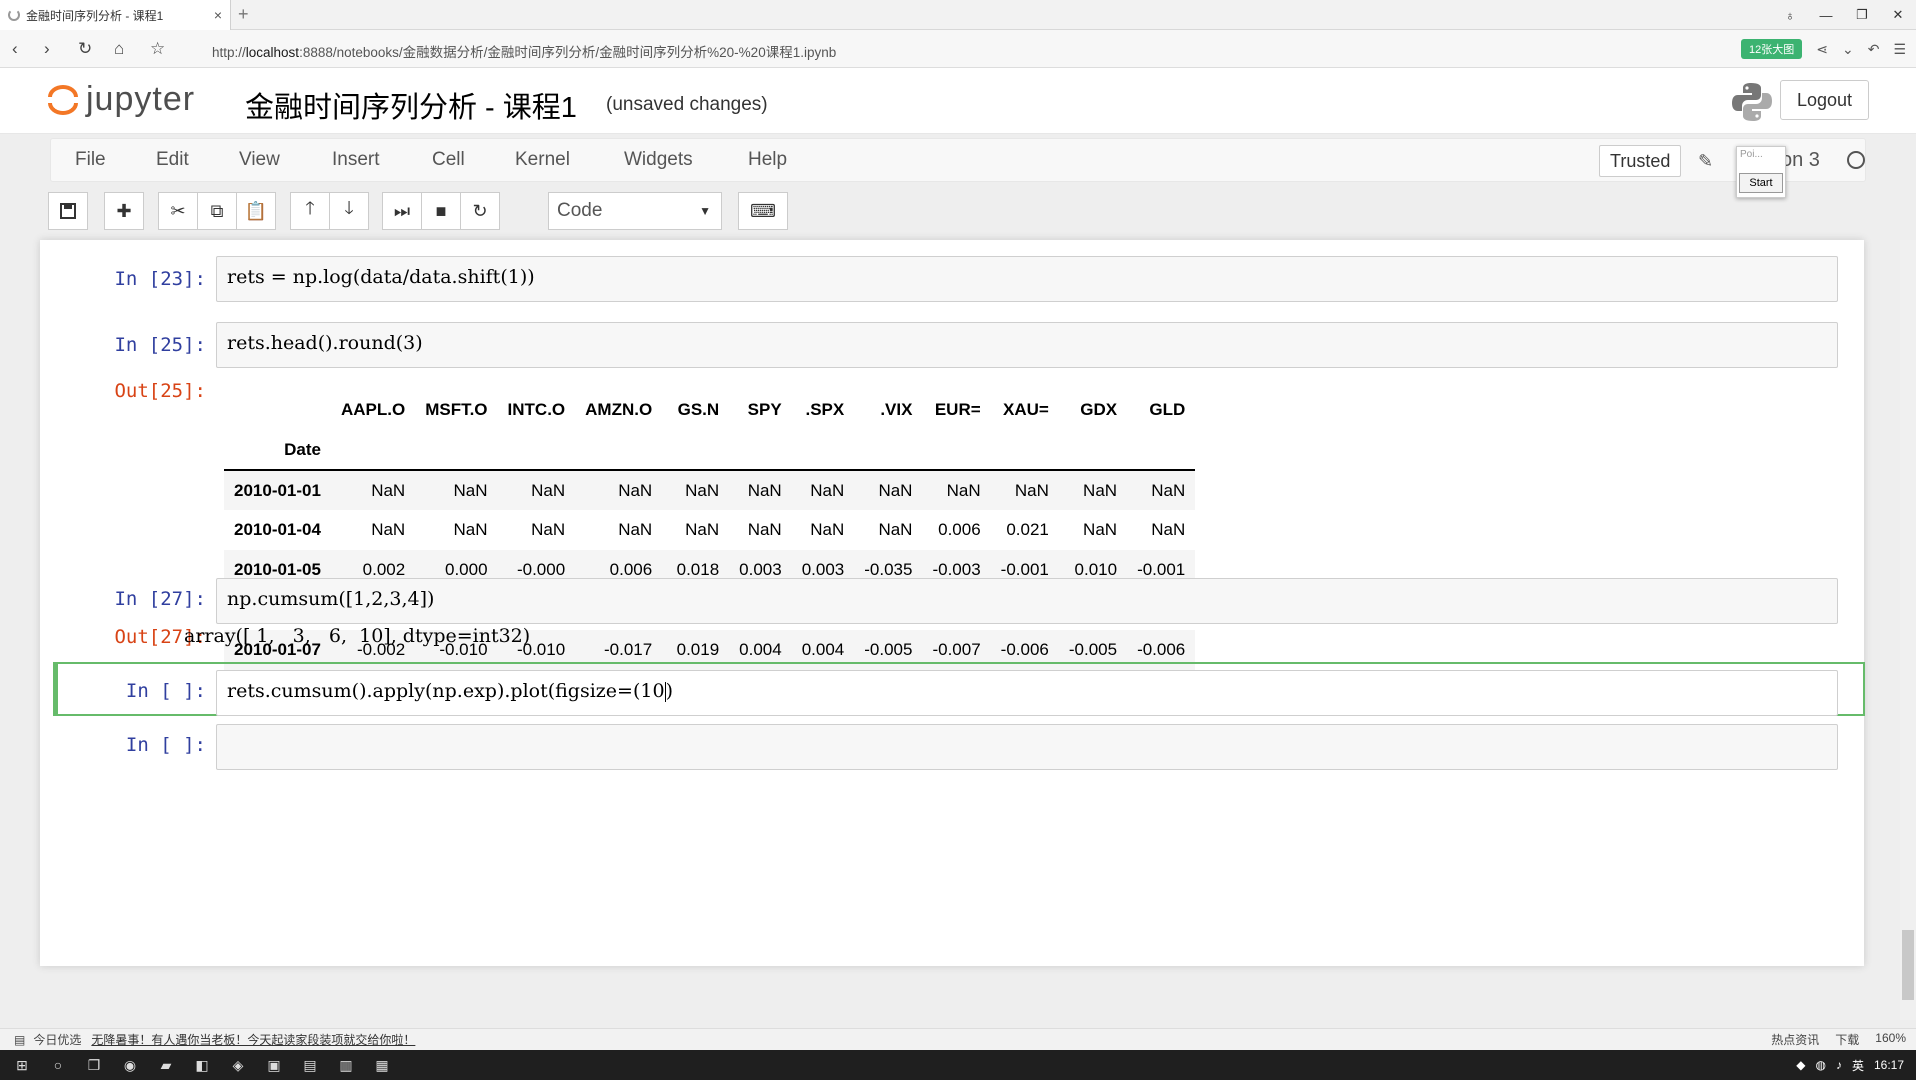  I want to click on insert-cell-button: ✚, so click(124, 211).